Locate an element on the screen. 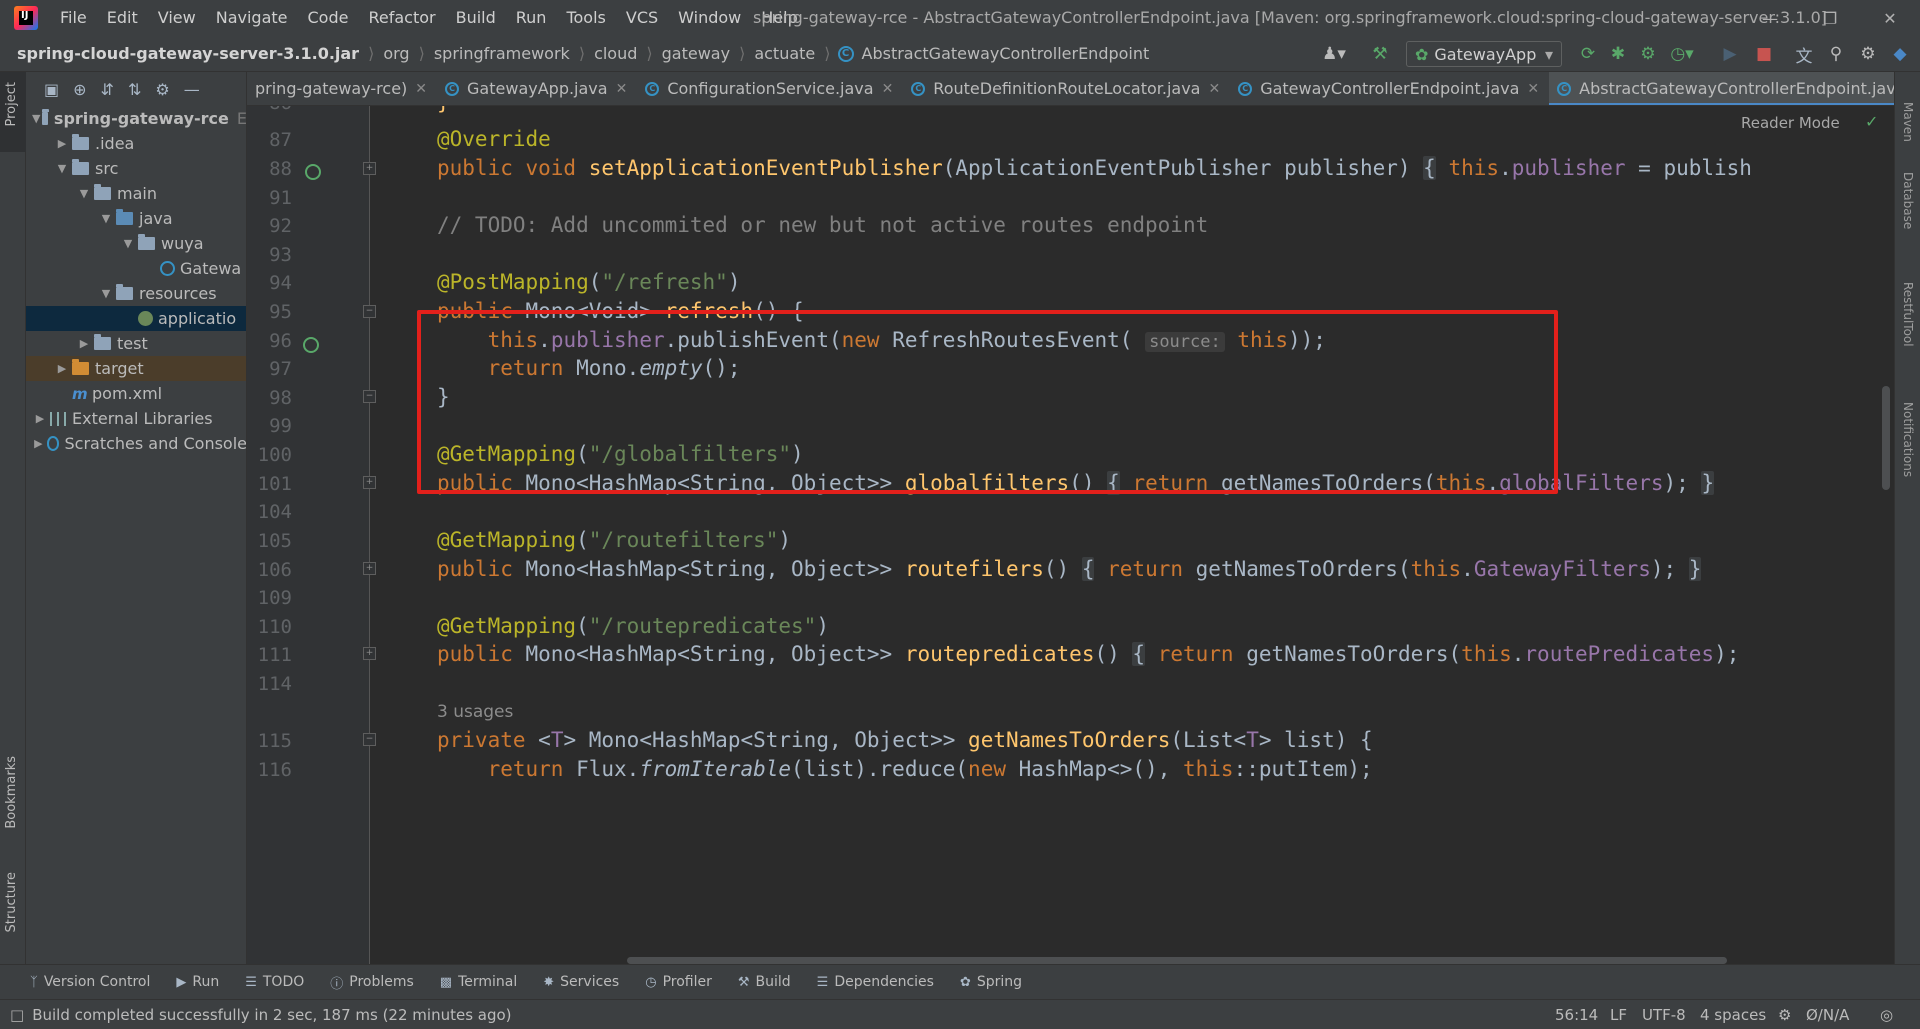 Image resolution: width=1920 pixels, height=1029 pixels. line-number: 101 is located at coordinates (269, 484).